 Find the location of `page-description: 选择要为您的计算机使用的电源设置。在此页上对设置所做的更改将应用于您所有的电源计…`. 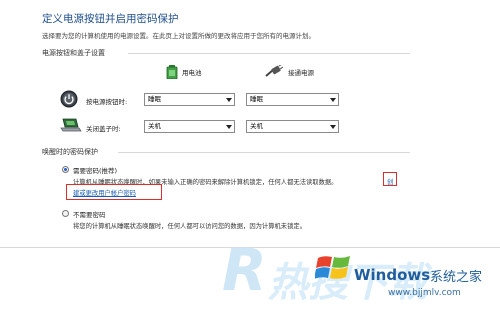

page-description: 选择要为您的计算机使用的电源设置。在此页上对设置所做的更改将应用于您所有的电源计… is located at coordinates (178, 36).